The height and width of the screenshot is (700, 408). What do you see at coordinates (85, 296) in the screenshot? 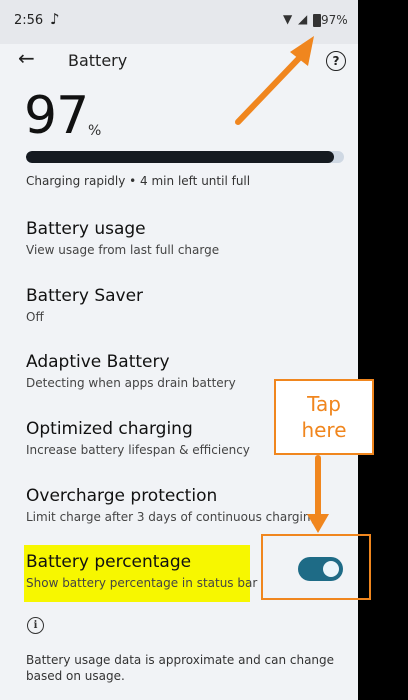
I see `item-title: Battery Saver` at bounding box center [85, 296].